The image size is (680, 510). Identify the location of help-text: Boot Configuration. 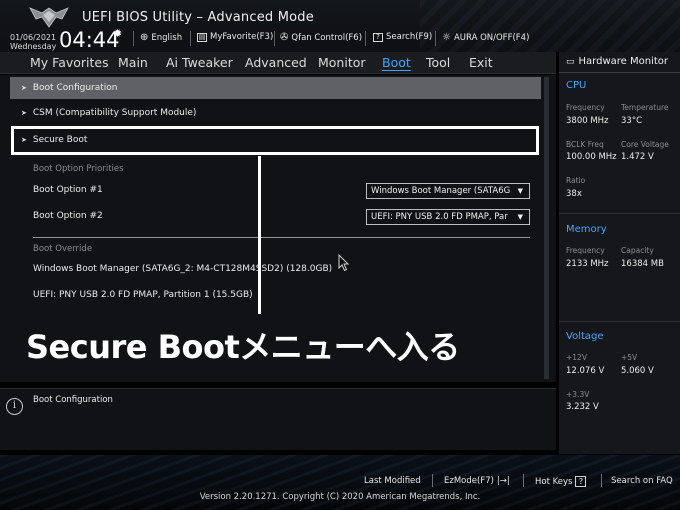
(73, 400).